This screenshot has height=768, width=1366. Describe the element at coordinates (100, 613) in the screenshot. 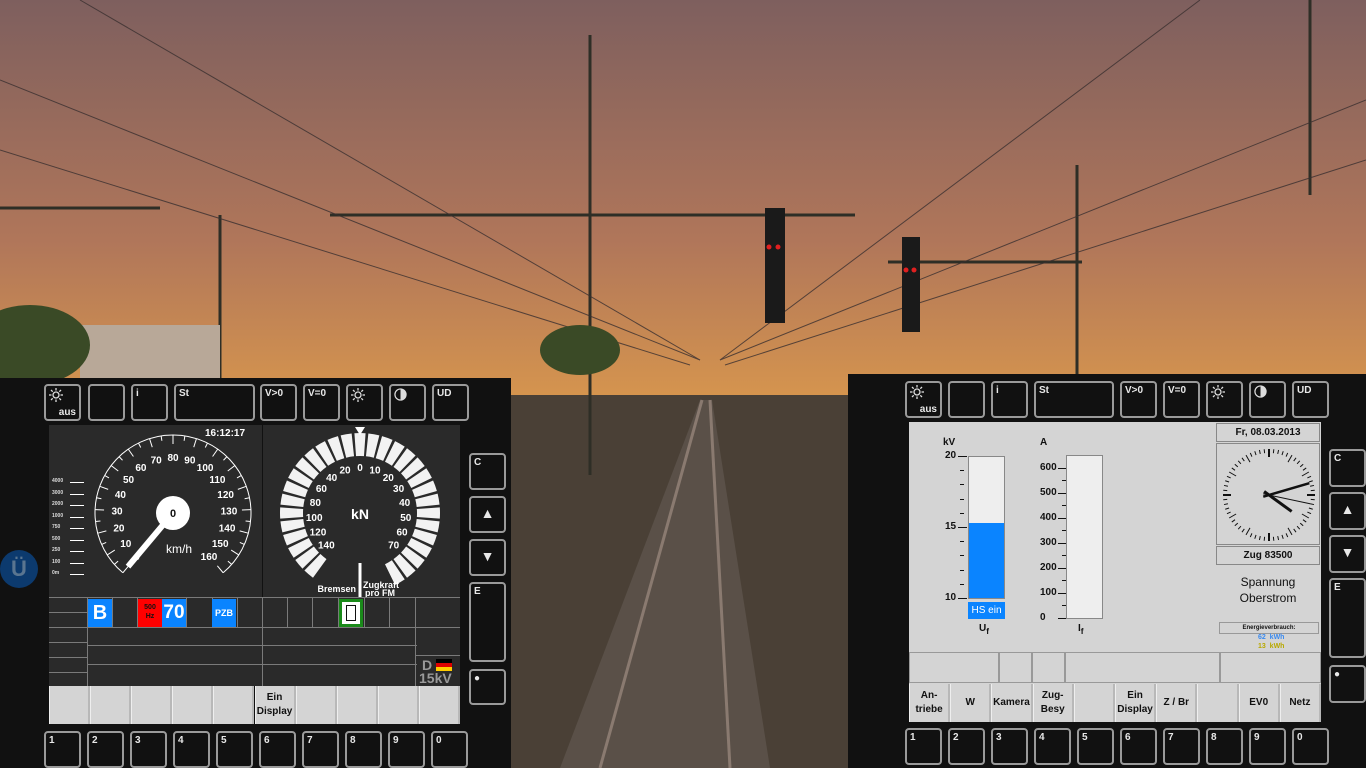

I see `mode-b-indicator: B` at that location.